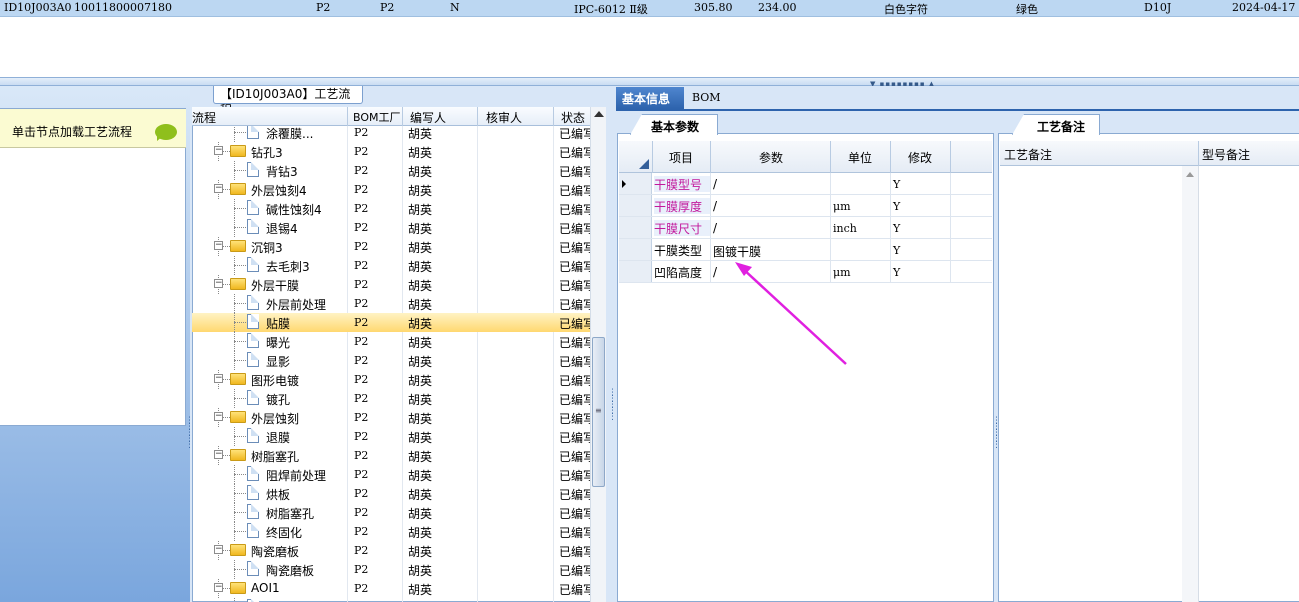  What do you see at coordinates (278, 362) in the screenshot?
I see `tree-node-label: 显影` at bounding box center [278, 362].